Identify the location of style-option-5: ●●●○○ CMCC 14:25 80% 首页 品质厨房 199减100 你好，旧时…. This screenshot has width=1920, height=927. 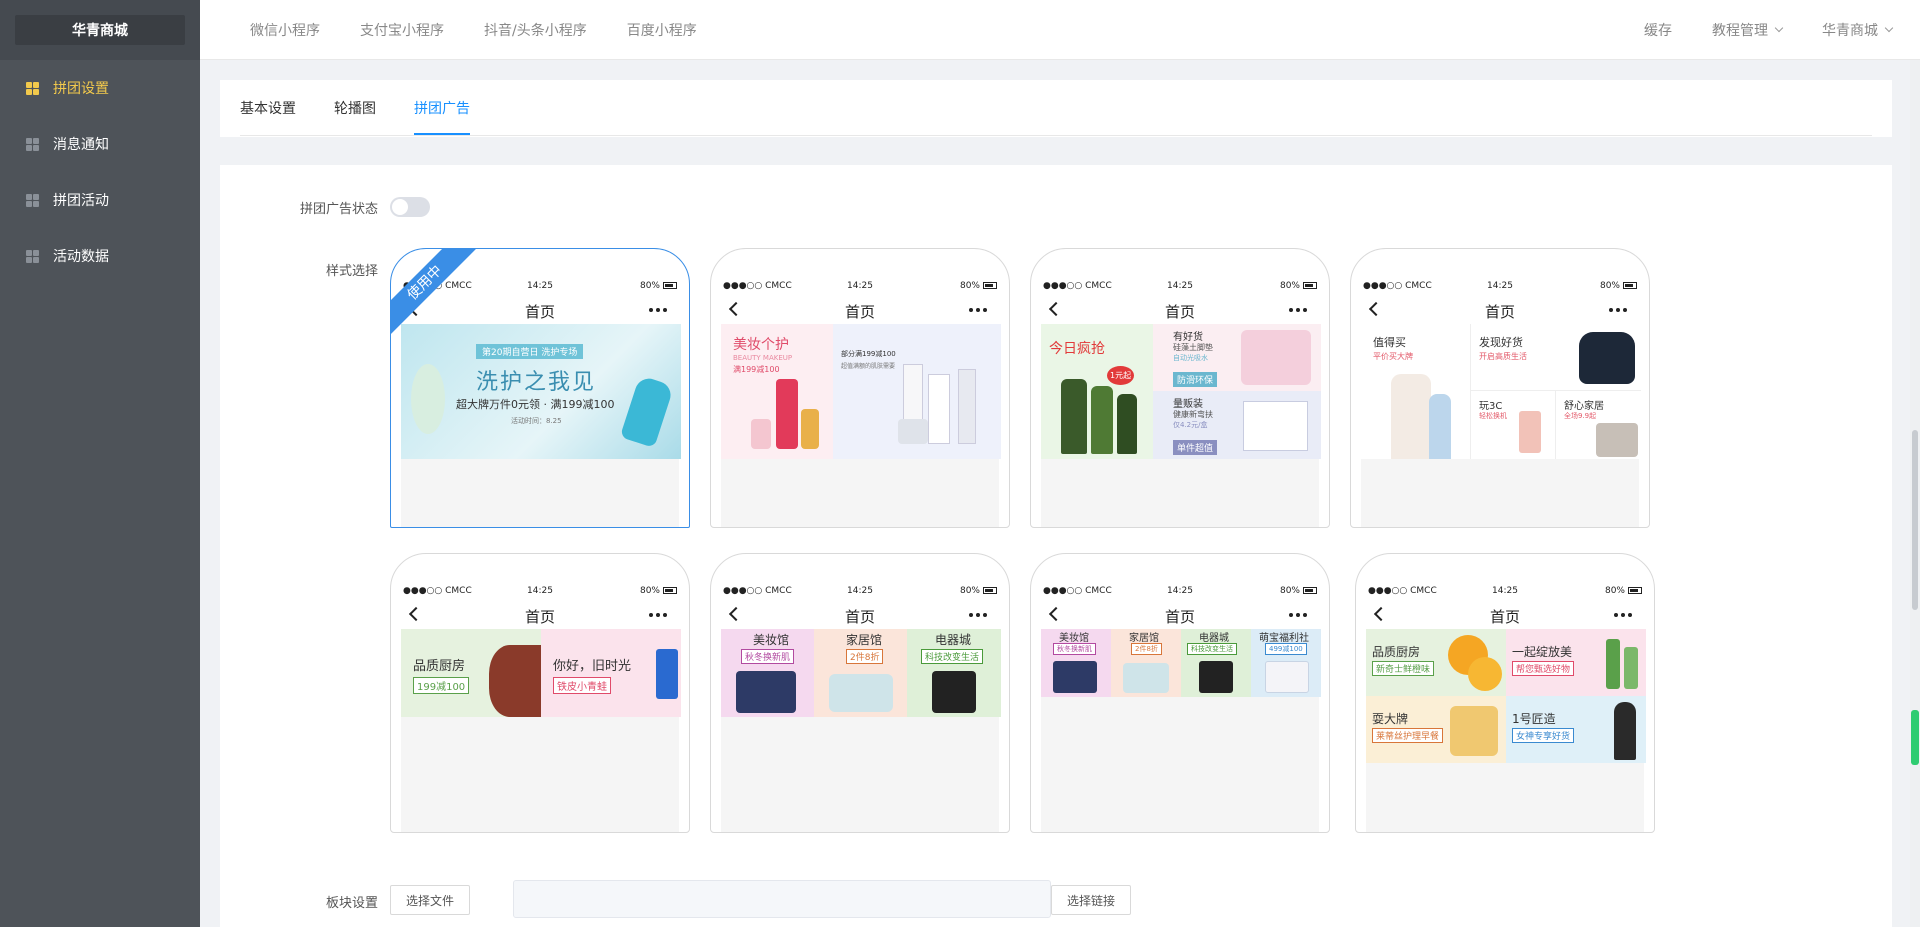
(540, 693).